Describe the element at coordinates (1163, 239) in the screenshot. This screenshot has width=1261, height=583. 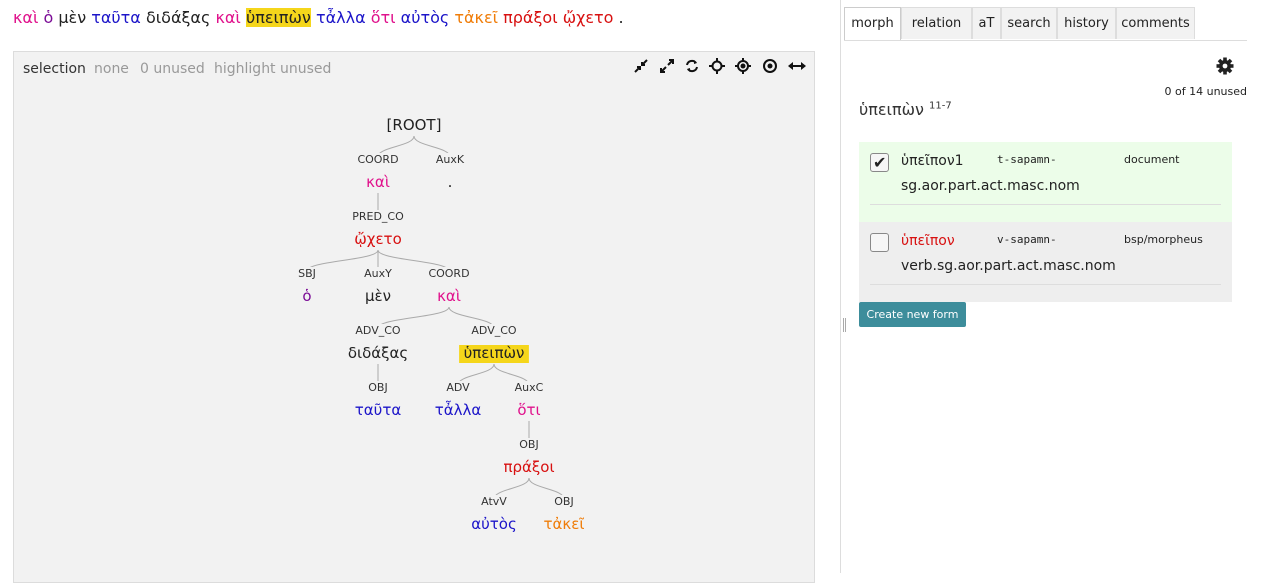
I see `form-source: bsp/morpheus` at that location.